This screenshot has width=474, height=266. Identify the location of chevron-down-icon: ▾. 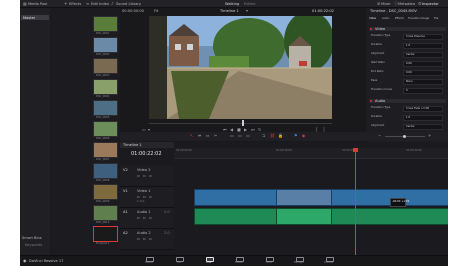
(247, 11).